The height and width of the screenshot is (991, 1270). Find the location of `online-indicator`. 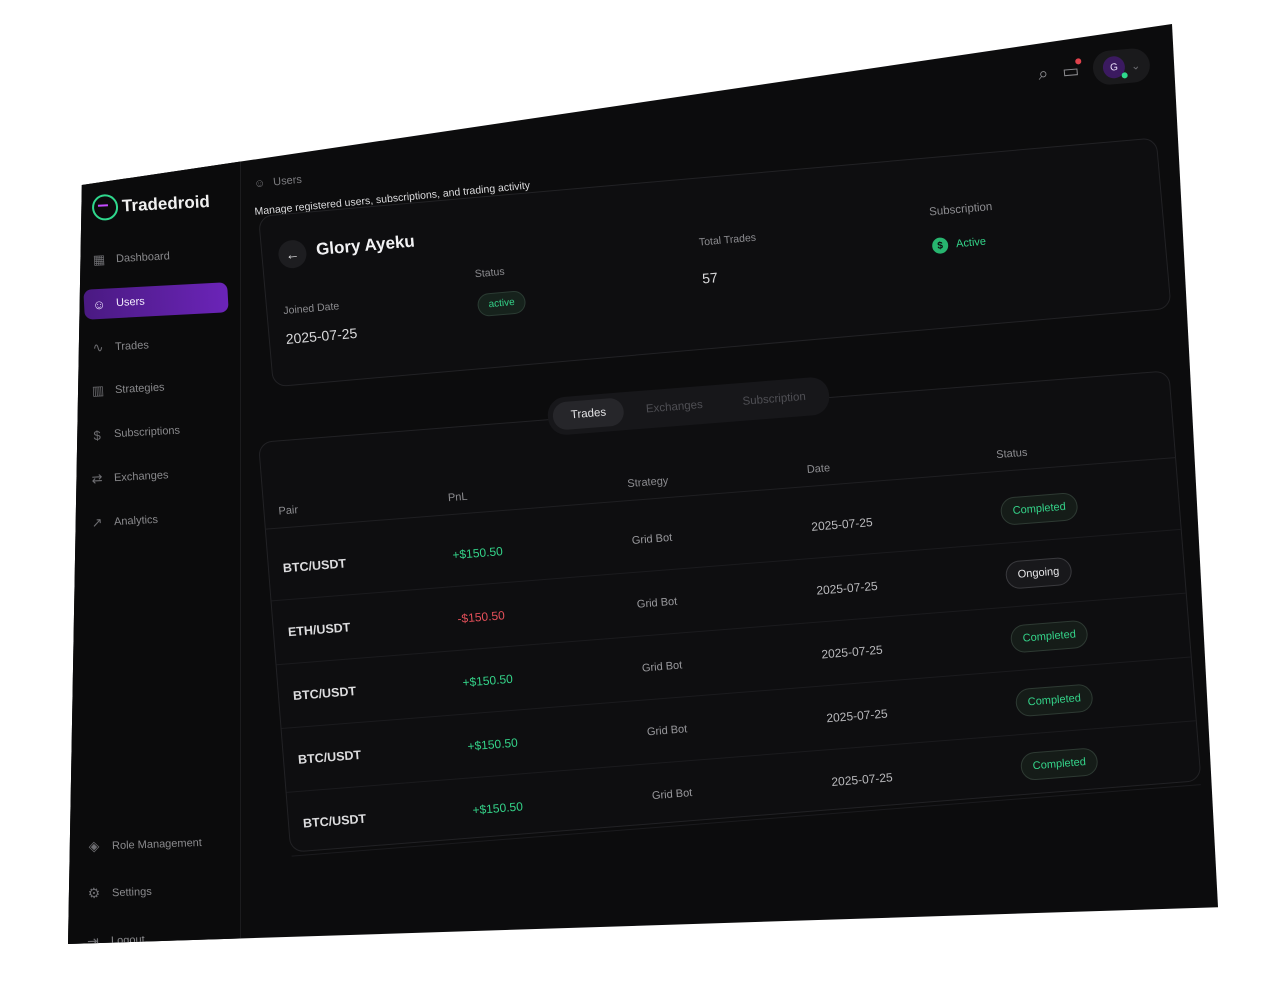

online-indicator is located at coordinates (1124, 75).